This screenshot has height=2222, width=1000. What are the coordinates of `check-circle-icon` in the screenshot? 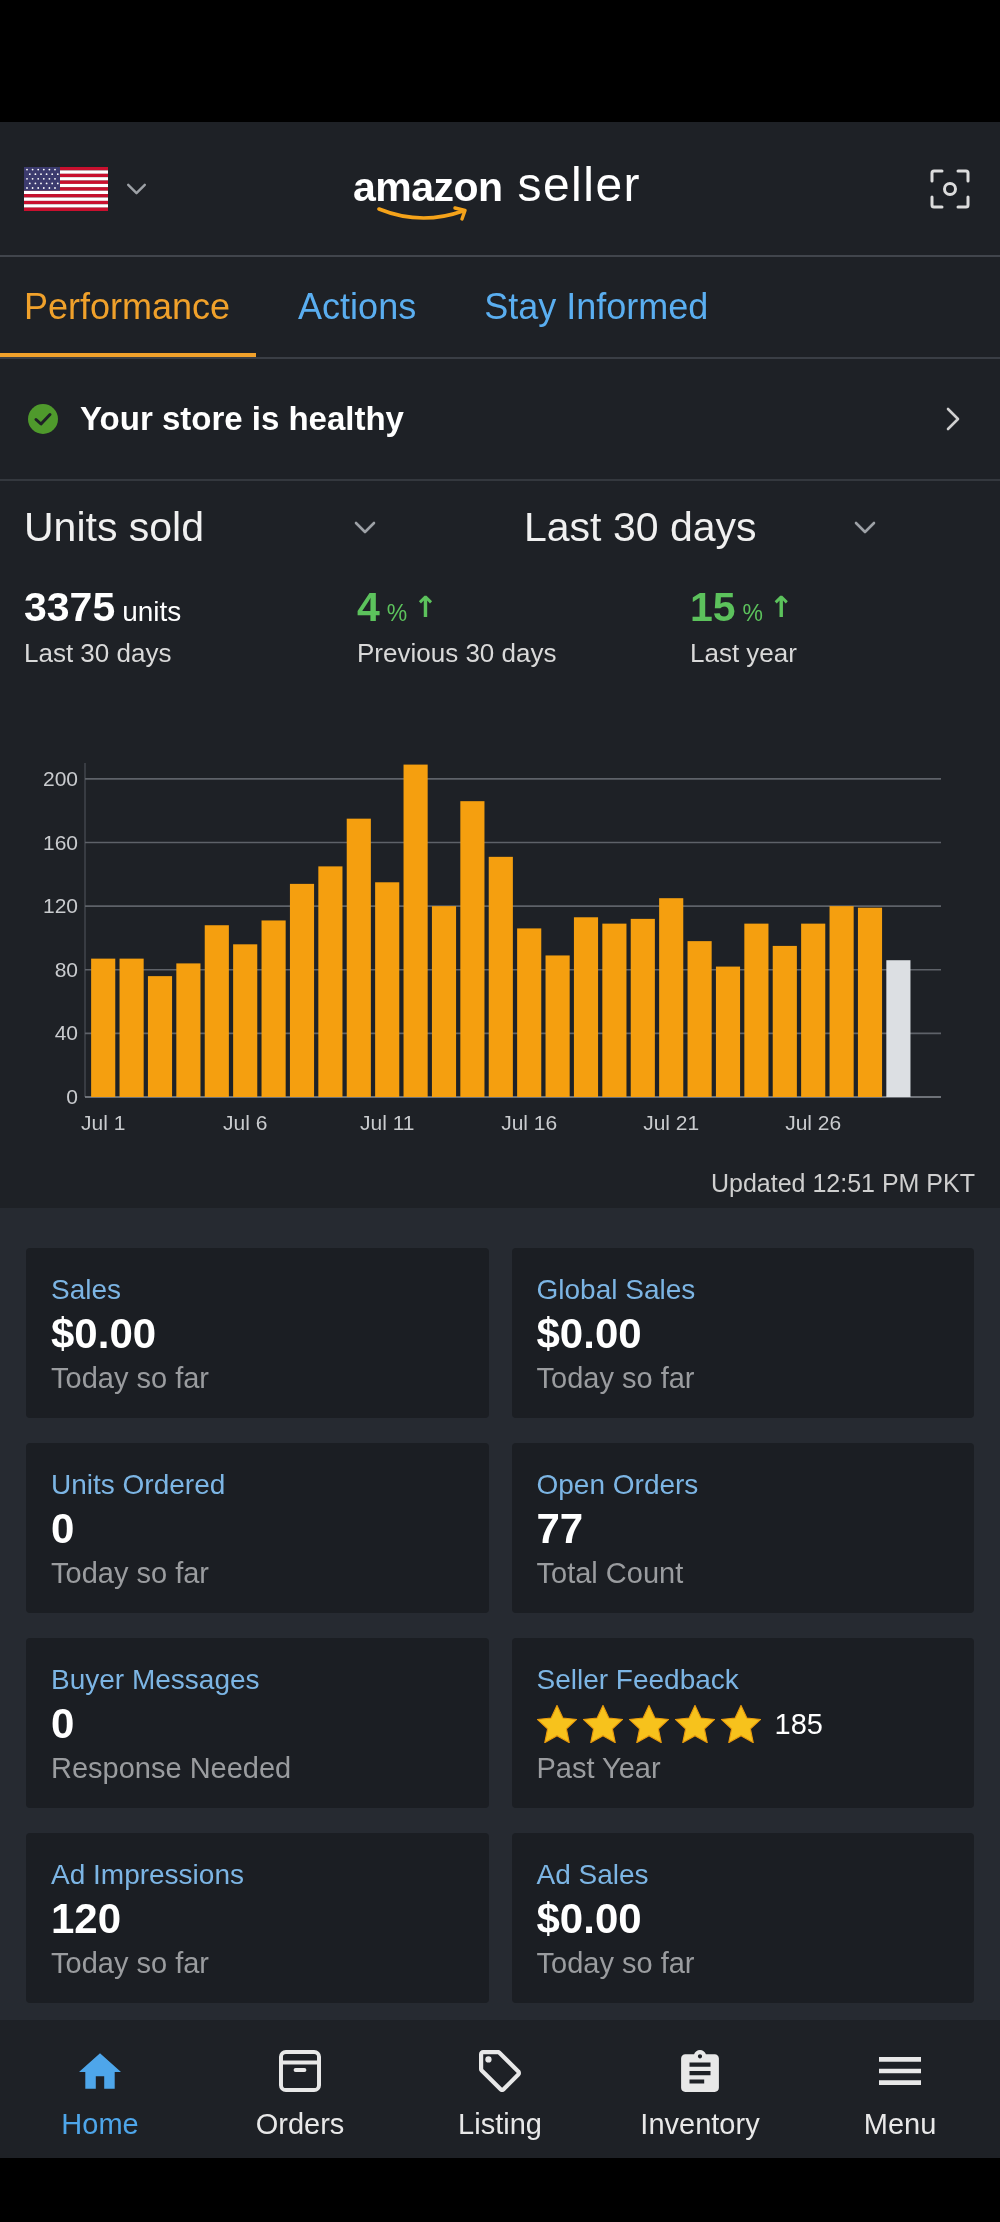 It's located at (43, 419).